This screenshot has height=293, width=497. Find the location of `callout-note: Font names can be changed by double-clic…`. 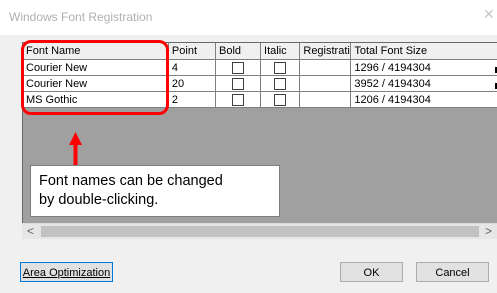

callout-note: Font names can be changed by double-clic… is located at coordinates (155, 191).